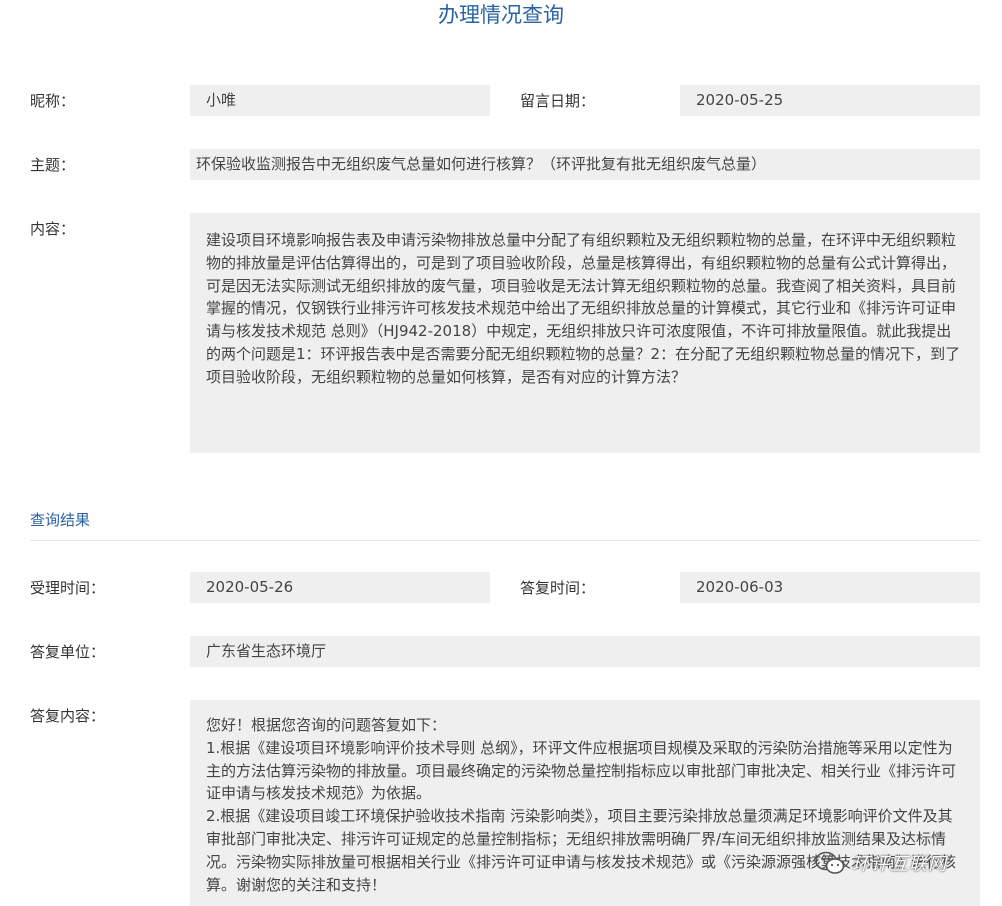 The width and height of the screenshot is (1002, 906). I want to click on watermark-text: 环评互联网, so click(899, 864).